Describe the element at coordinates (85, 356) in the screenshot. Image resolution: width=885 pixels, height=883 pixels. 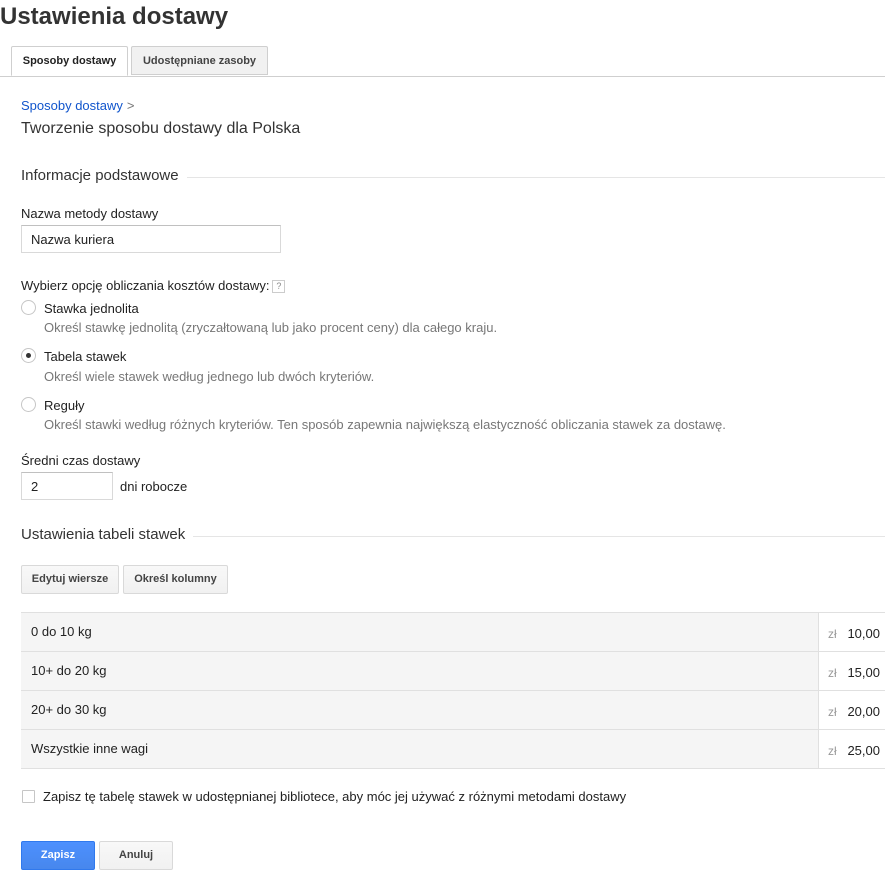
I see `radio-label-rate-table: Tabela stawek` at that location.